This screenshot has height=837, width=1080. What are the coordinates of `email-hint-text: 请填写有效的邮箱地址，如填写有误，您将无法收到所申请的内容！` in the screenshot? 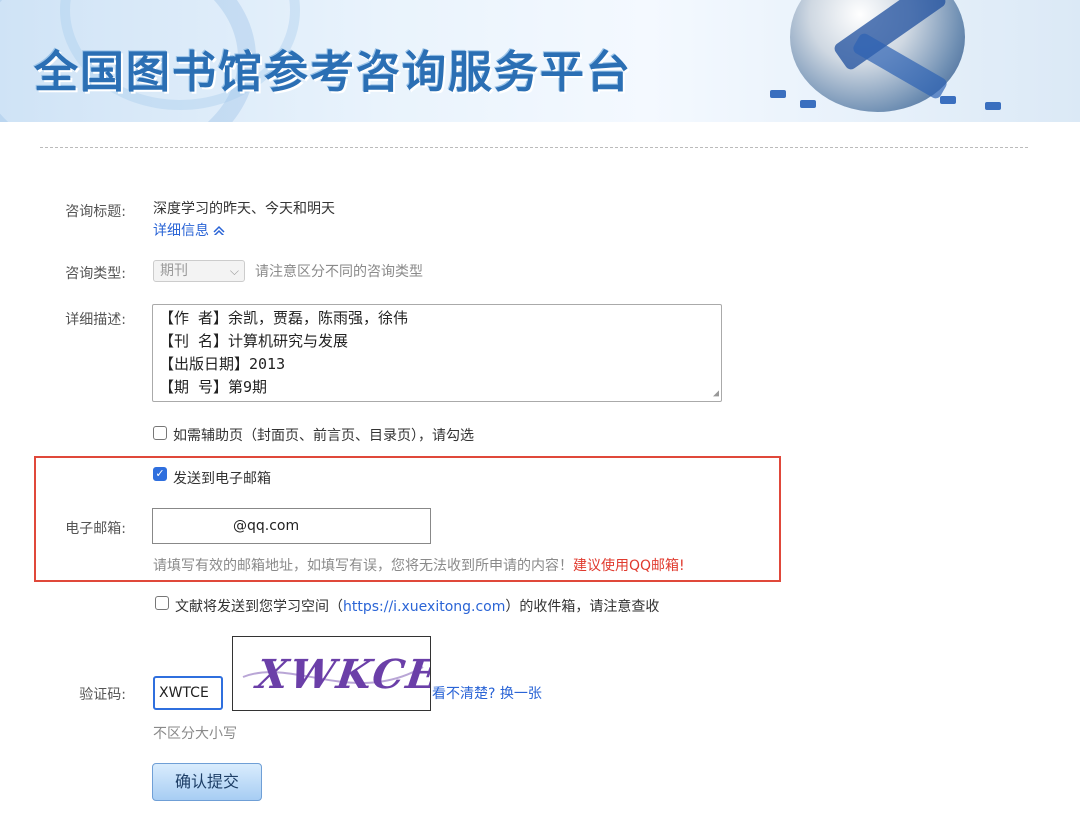 It's located at (363, 566).